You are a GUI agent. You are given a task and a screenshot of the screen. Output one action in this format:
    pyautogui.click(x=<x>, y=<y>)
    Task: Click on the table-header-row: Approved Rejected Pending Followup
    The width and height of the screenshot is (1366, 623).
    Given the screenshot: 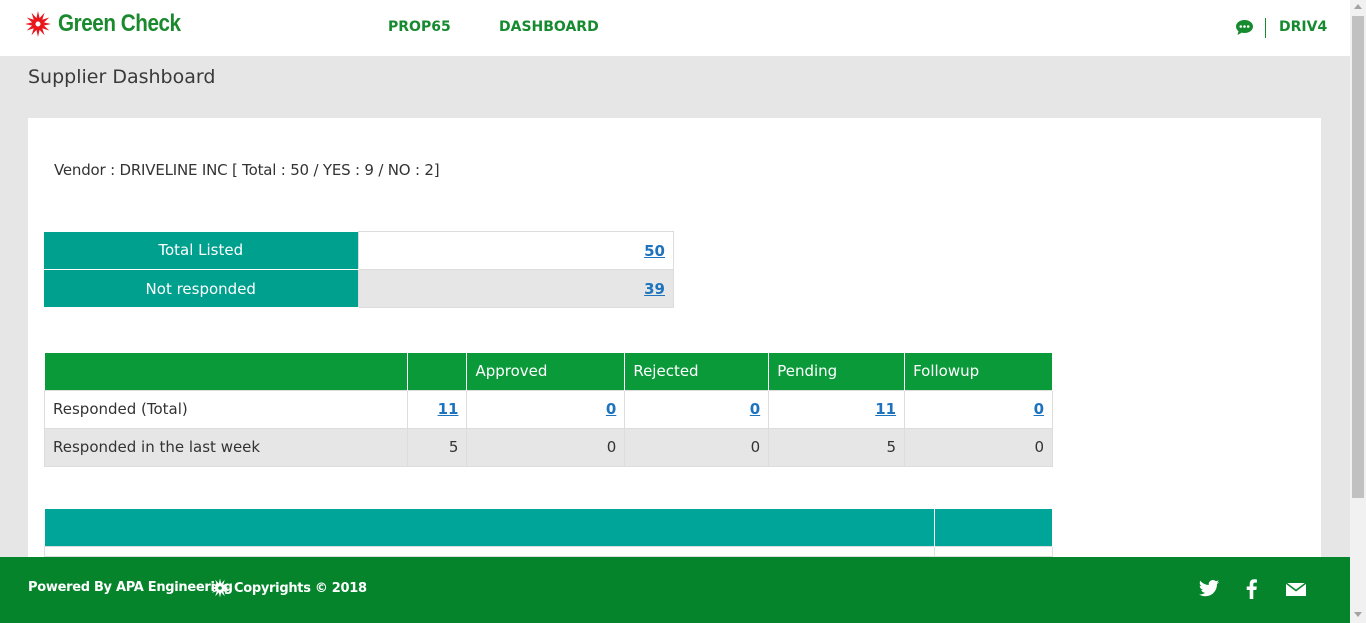 What is the action you would take?
    pyautogui.click(x=548, y=371)
    